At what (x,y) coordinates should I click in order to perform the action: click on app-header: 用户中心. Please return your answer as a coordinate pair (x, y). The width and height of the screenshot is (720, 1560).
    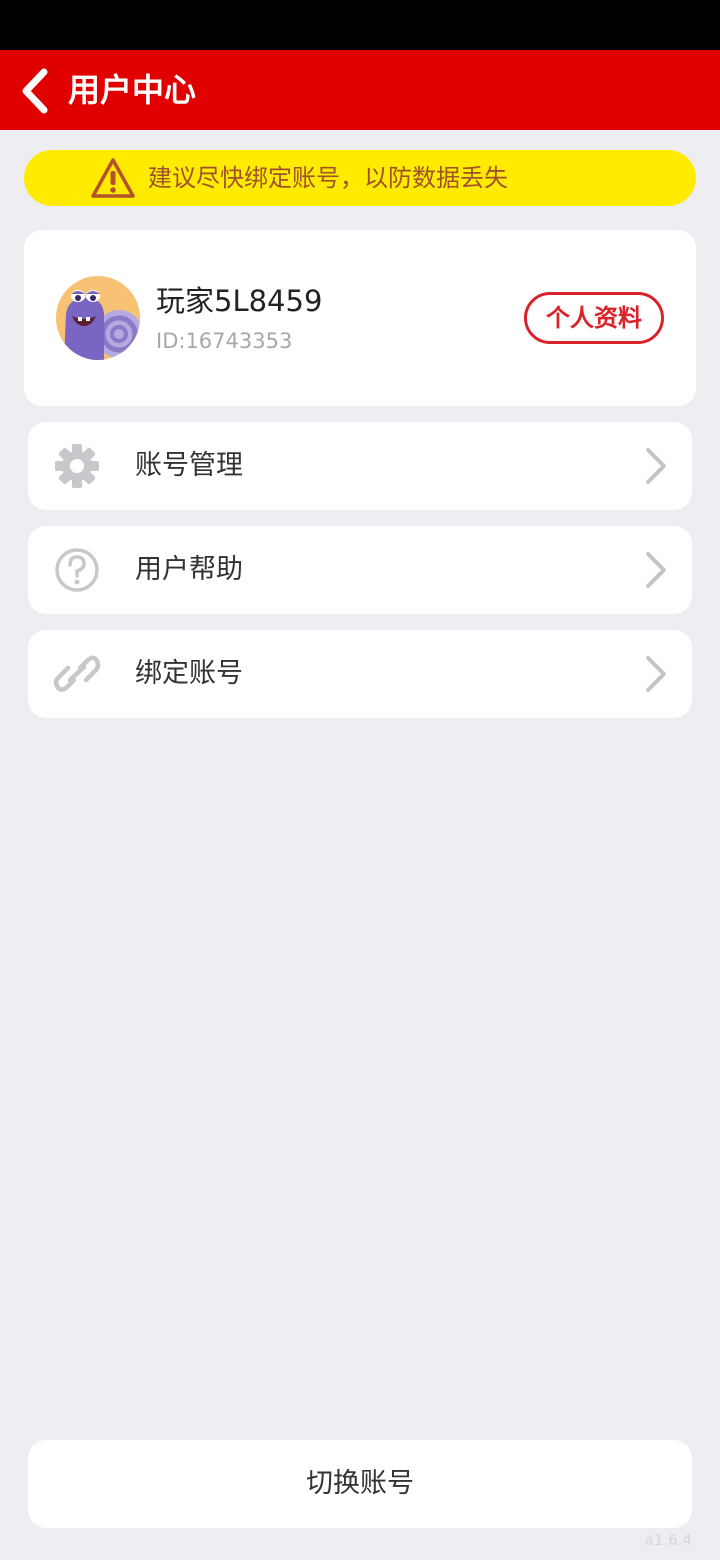
    Looking at the image, I should click on (360, 90).